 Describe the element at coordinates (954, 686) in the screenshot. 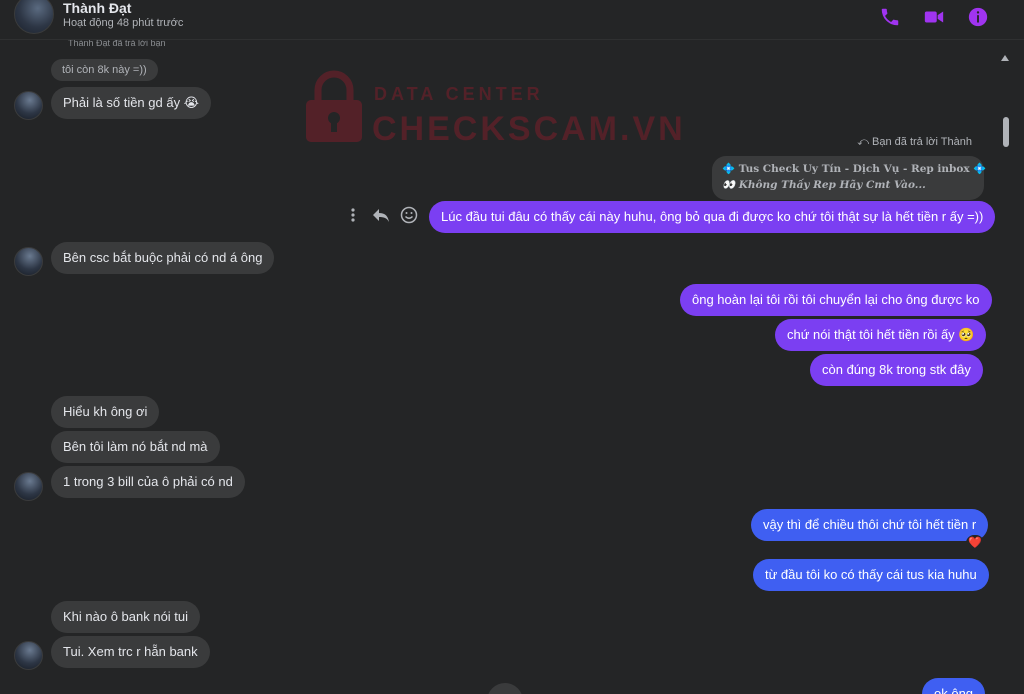

I see `message-bubble: ok ông` at that location.